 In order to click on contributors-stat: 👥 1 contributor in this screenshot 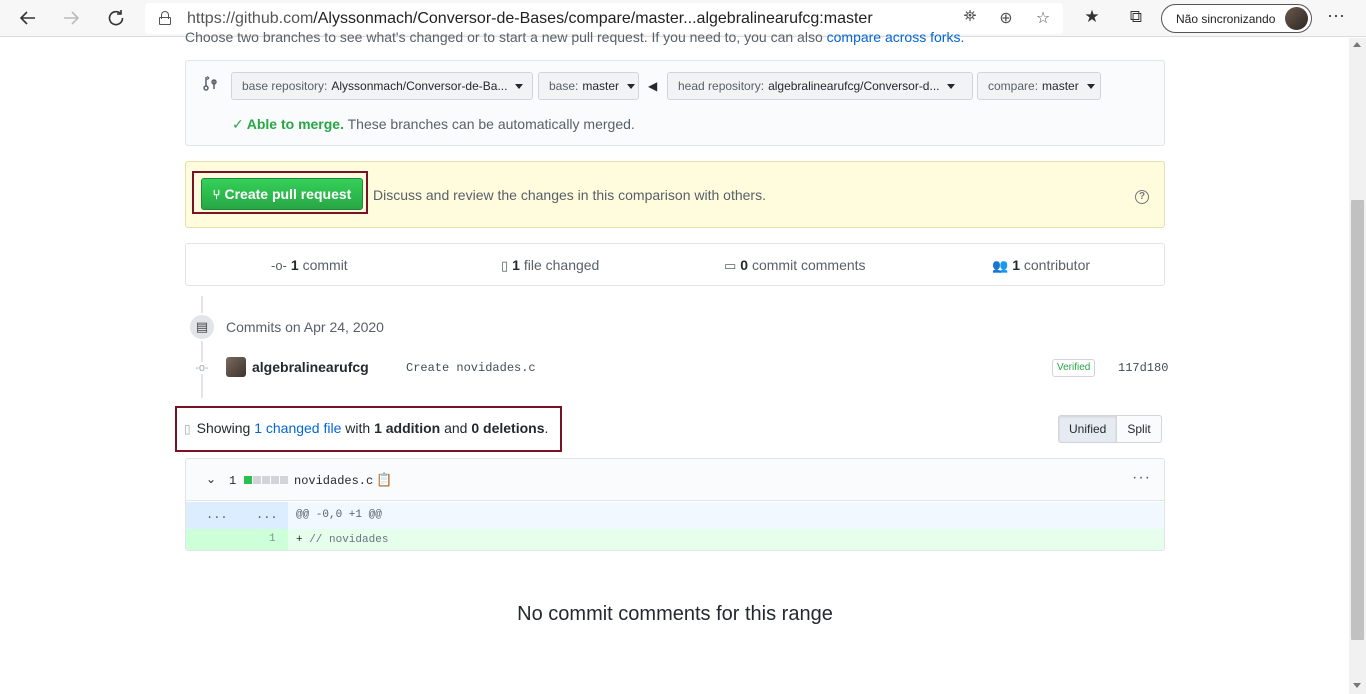, I will do `click(1041, 265)`.